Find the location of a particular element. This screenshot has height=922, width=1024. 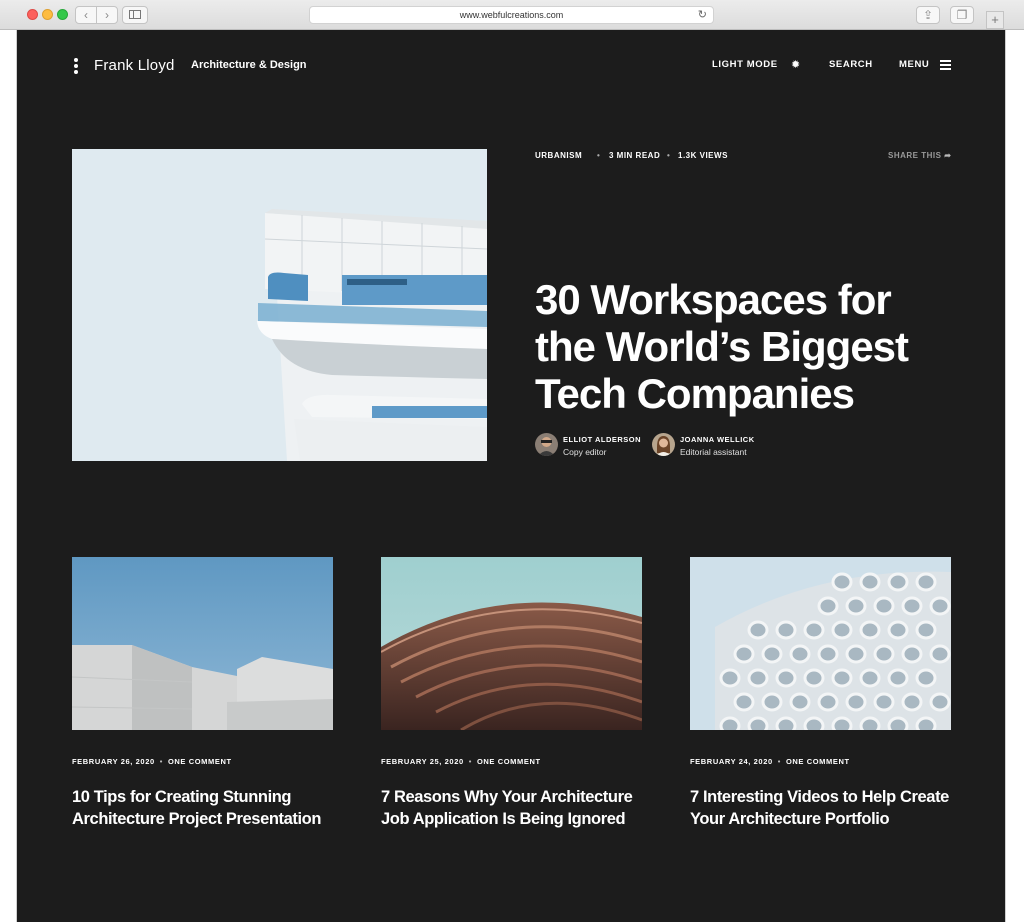

share-icon: ⇪ is located at coordinates (928, 15).